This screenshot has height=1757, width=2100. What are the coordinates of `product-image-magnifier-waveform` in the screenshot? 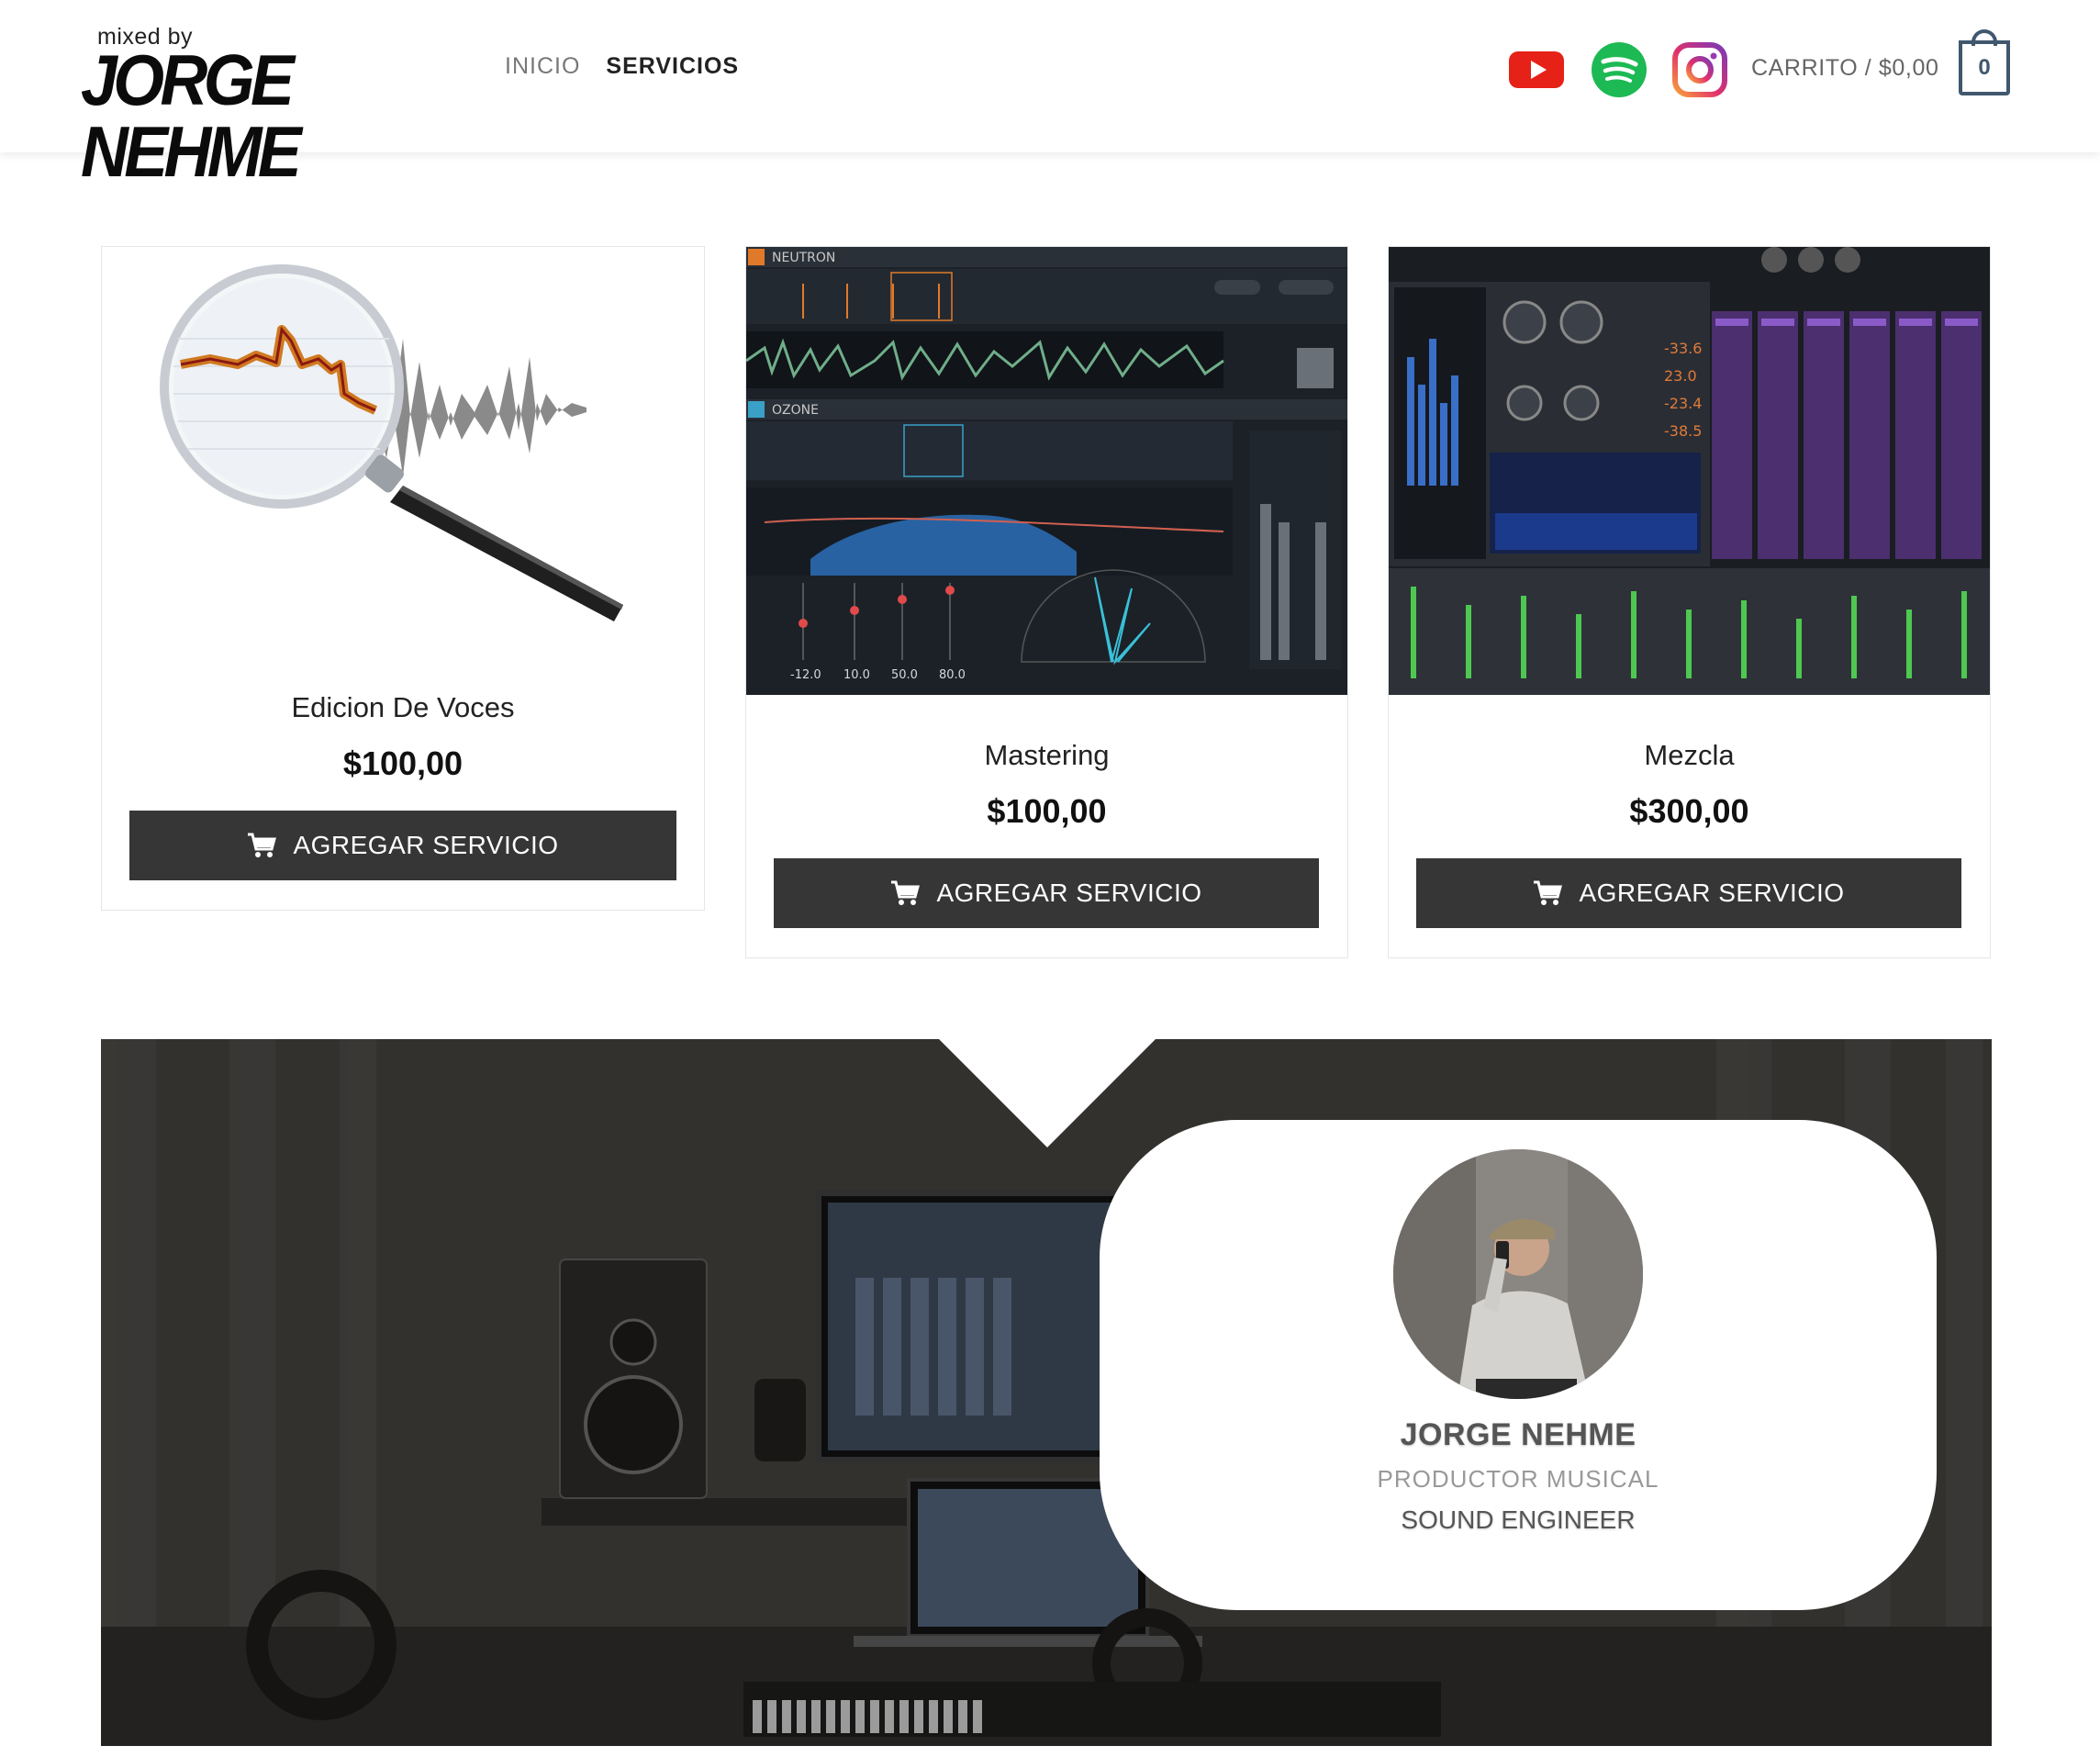 It's located at (404, 449).